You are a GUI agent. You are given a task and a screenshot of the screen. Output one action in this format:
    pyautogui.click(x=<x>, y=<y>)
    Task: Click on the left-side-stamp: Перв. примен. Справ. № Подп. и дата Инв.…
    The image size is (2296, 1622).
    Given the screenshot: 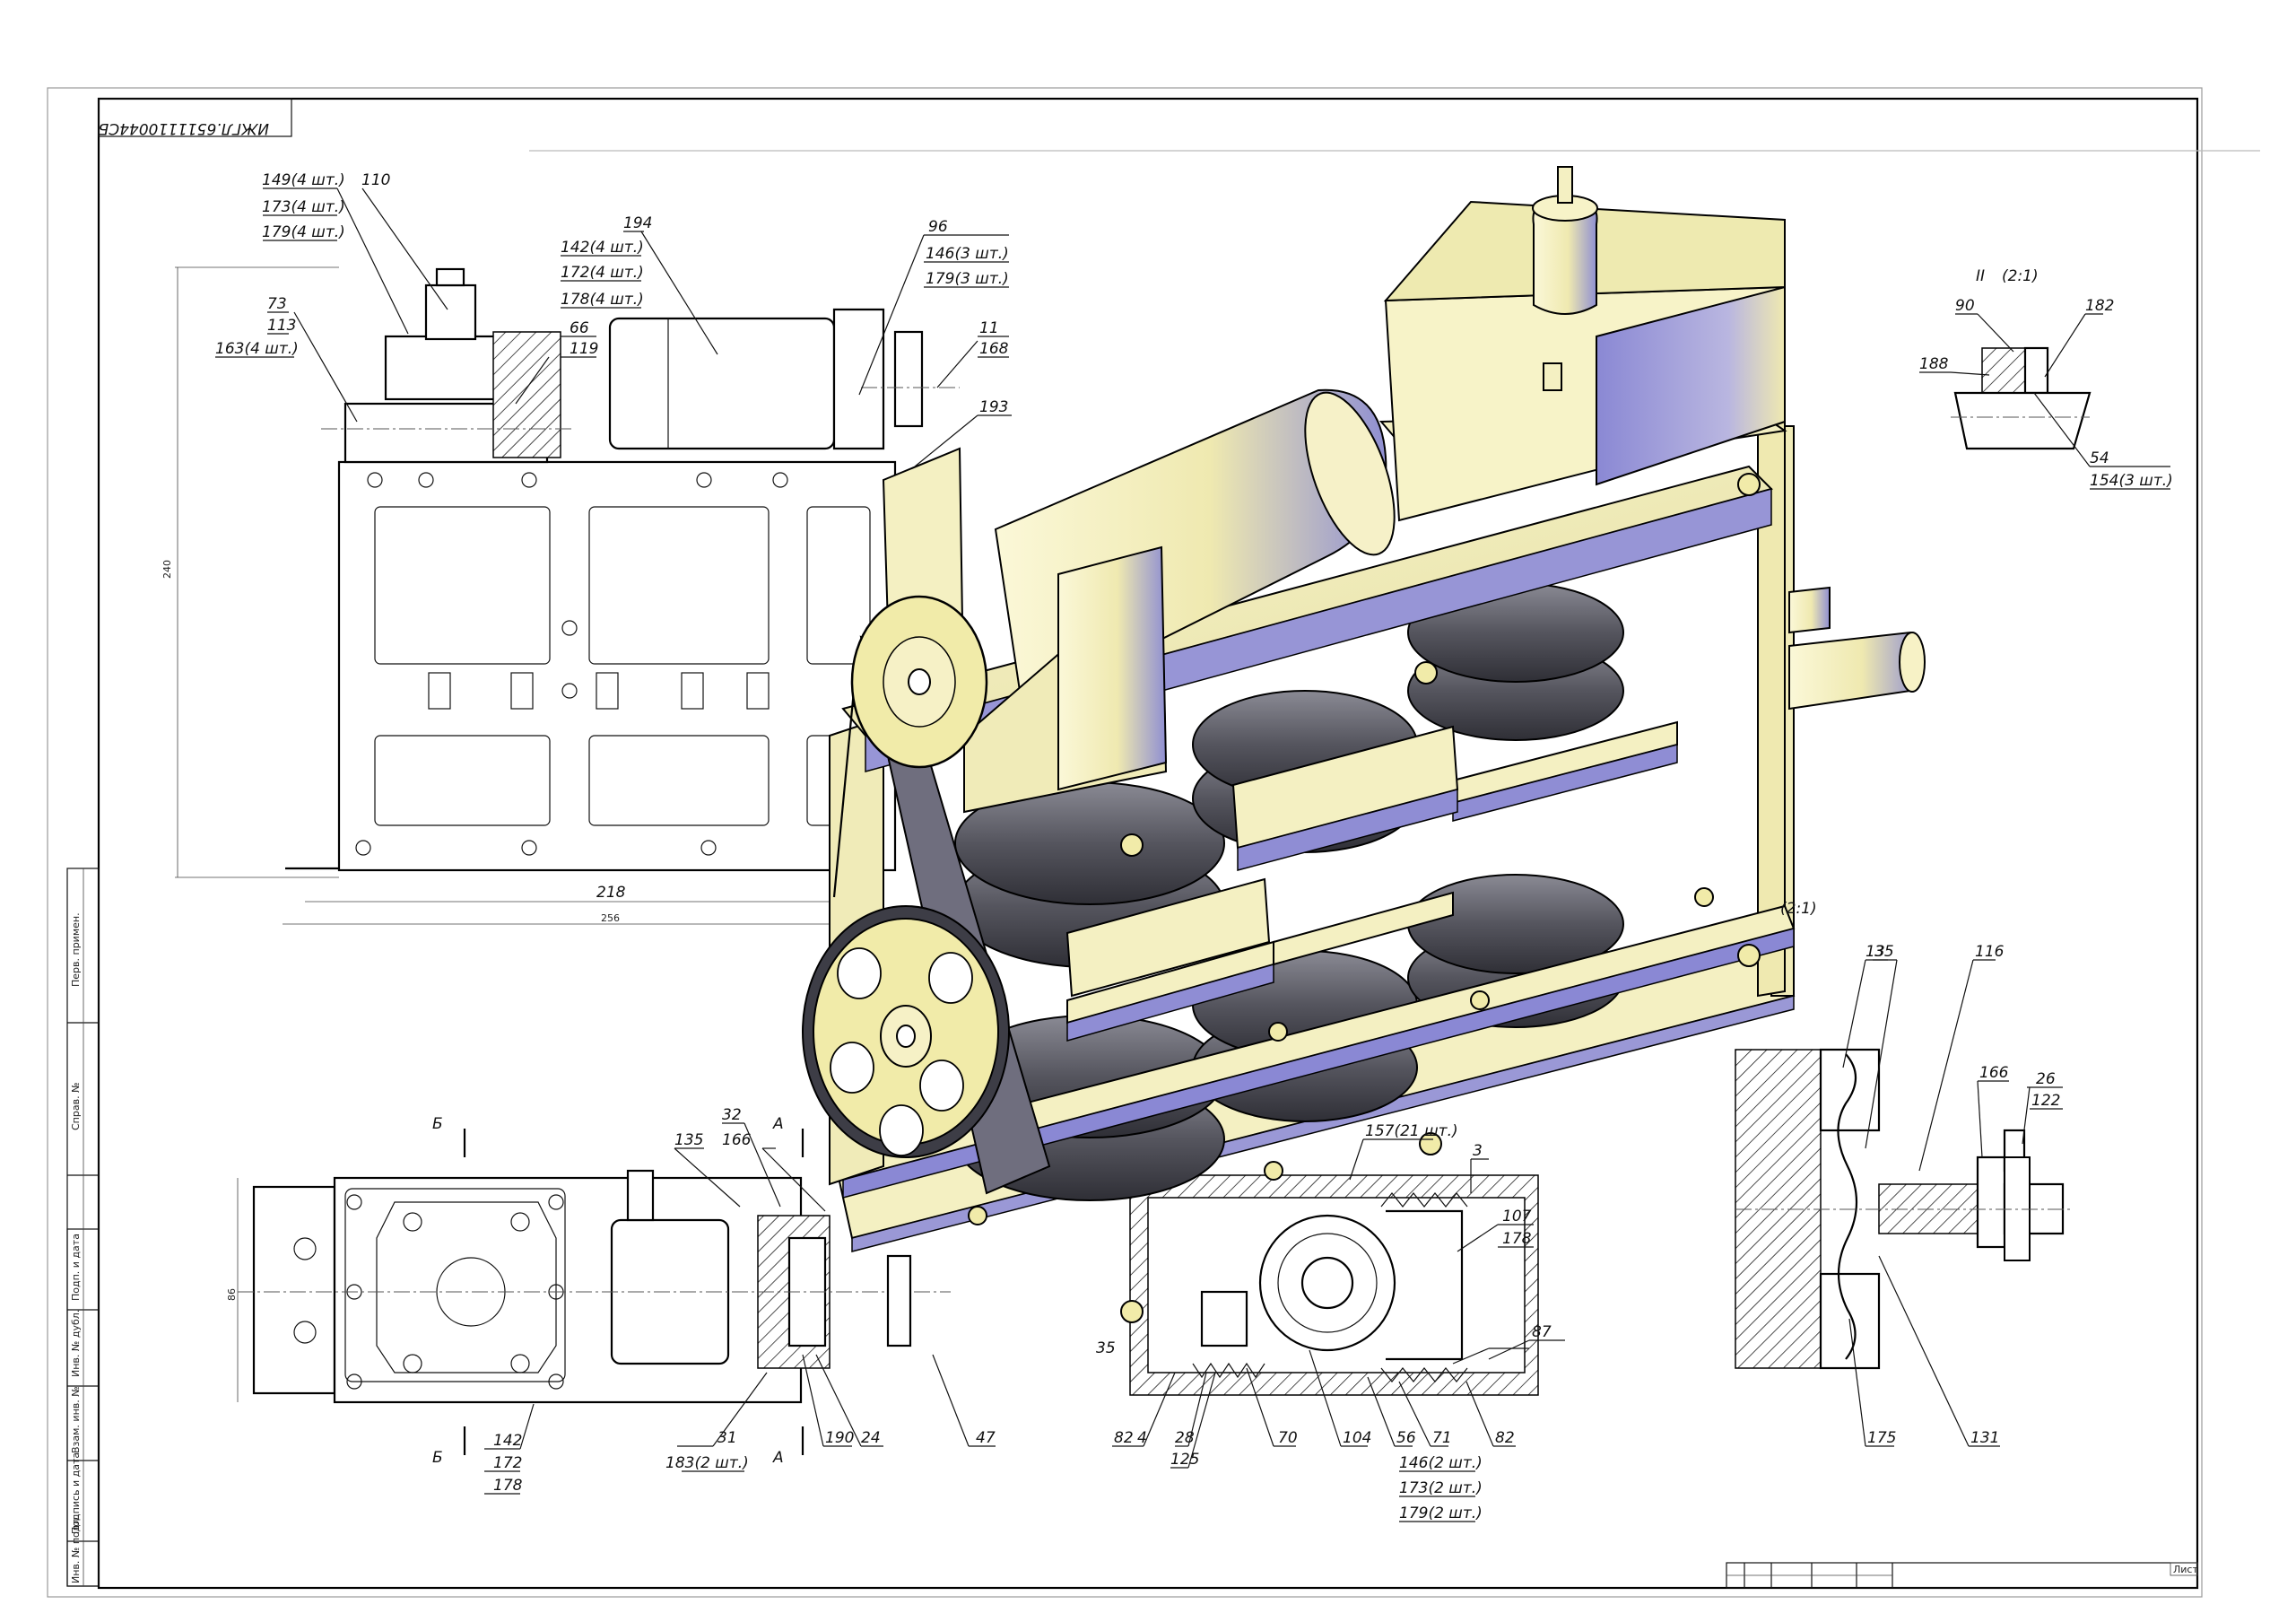 What is the action you would take?
    pyautogui.click(x=83, y=1227)
    